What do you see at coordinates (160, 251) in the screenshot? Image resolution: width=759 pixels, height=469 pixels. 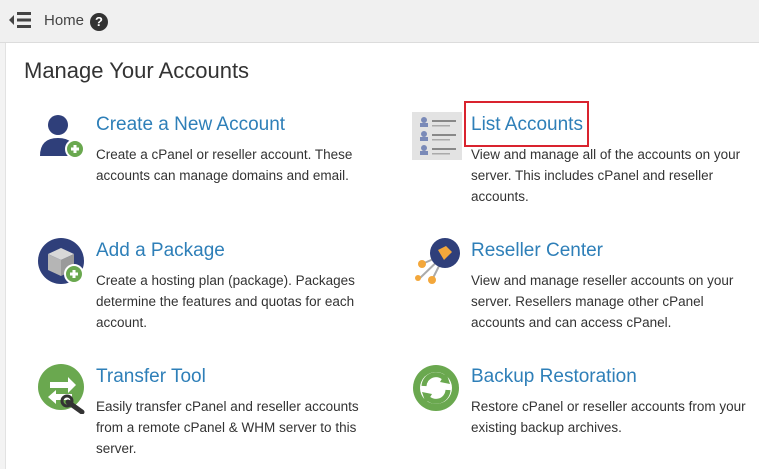 I see `add-package-link: Add a Package` at bounding box center [160, 251].